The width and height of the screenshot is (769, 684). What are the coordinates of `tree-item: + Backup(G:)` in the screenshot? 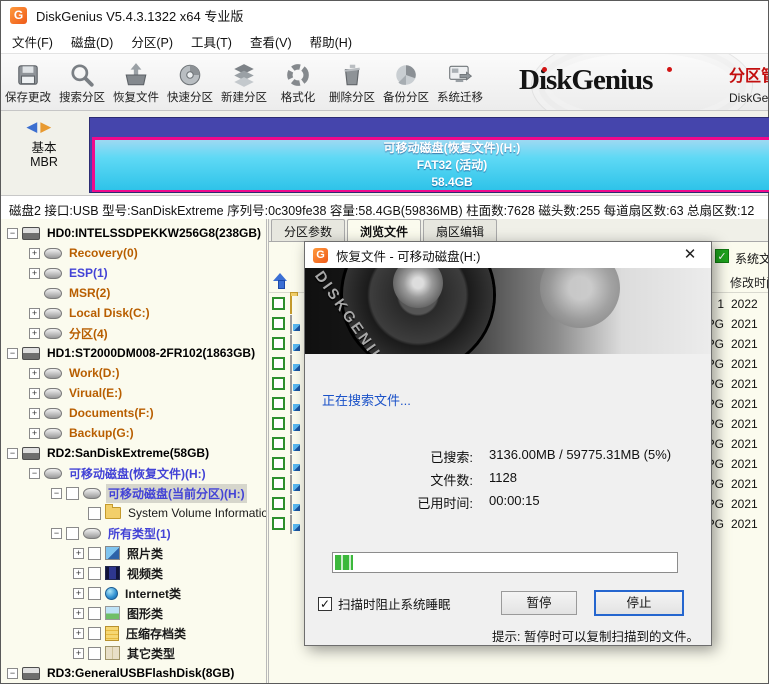 It's located at (133, 433).